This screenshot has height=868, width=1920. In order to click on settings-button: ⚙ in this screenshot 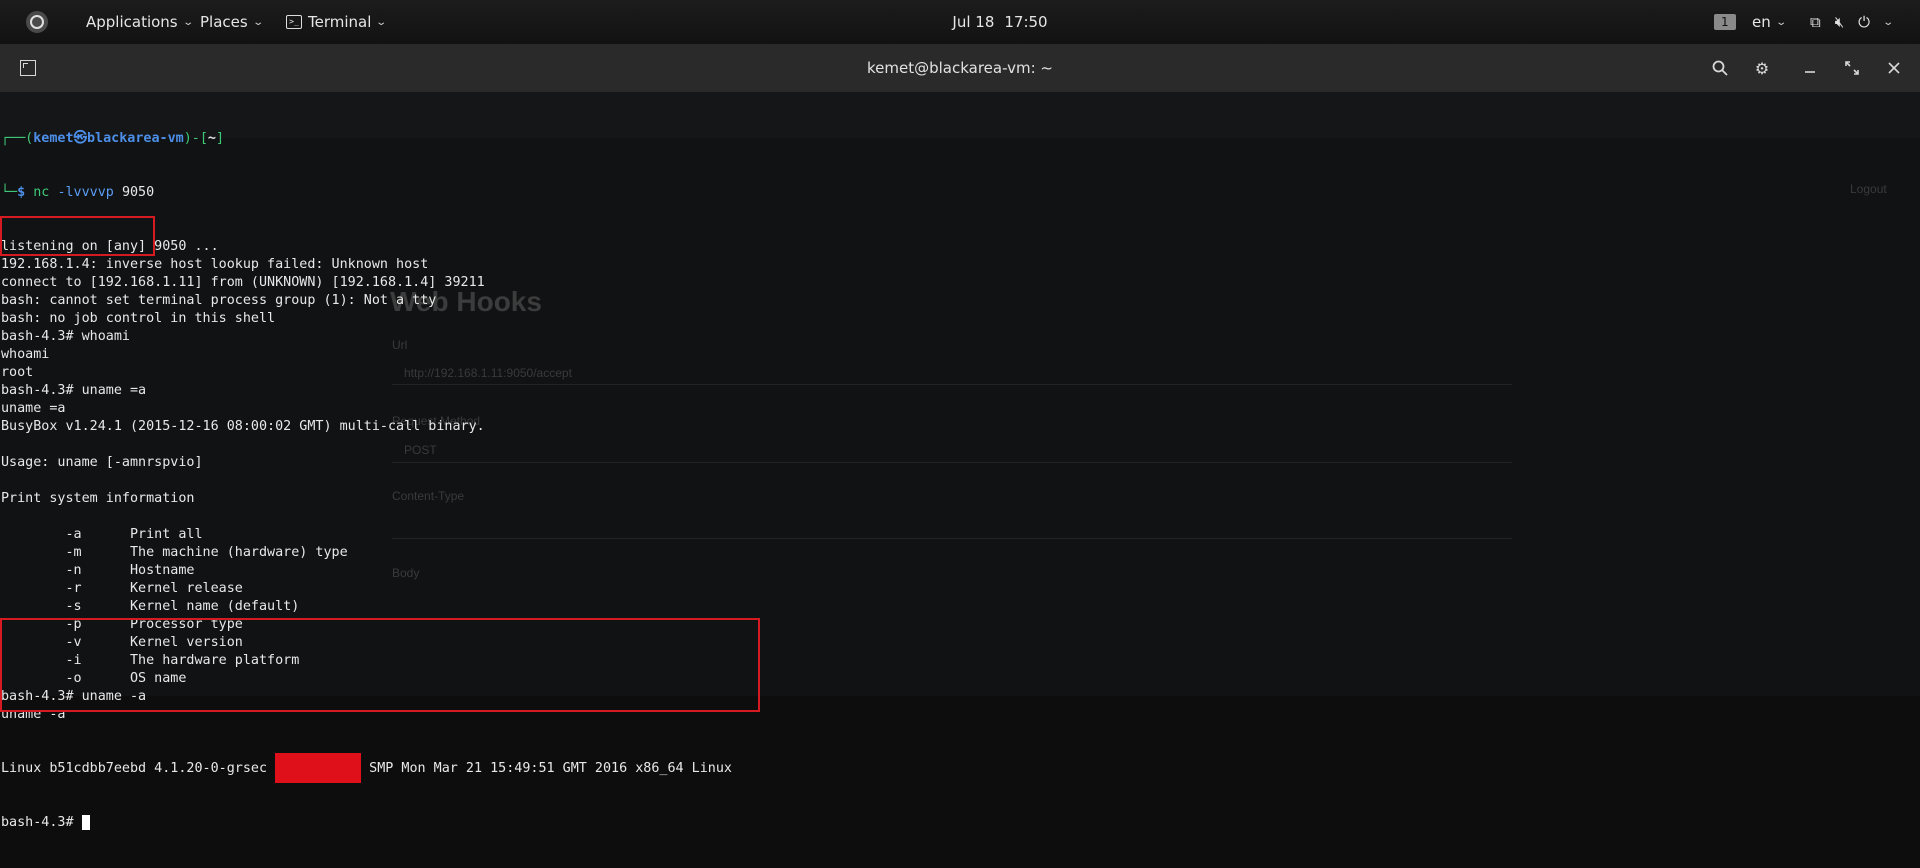, I will do `click(1762, 68)`.